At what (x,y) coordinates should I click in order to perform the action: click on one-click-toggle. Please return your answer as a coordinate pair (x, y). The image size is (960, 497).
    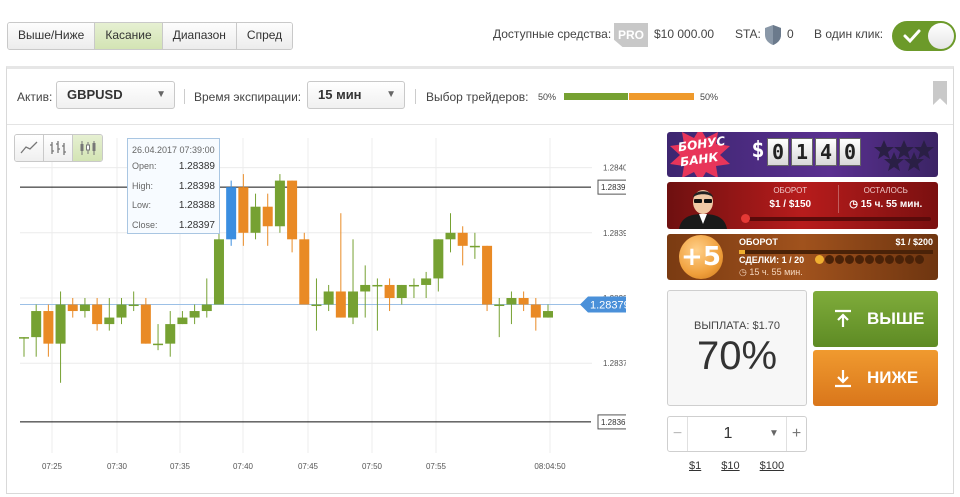
    Looking at the image, I should click on (924, 36).